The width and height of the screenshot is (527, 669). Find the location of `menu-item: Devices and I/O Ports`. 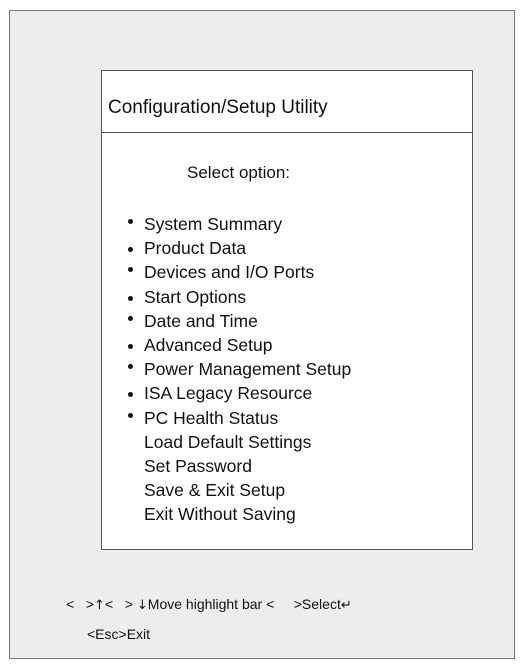

menu-item: Devices and I/O Ports is located at coordinates (287, 272).